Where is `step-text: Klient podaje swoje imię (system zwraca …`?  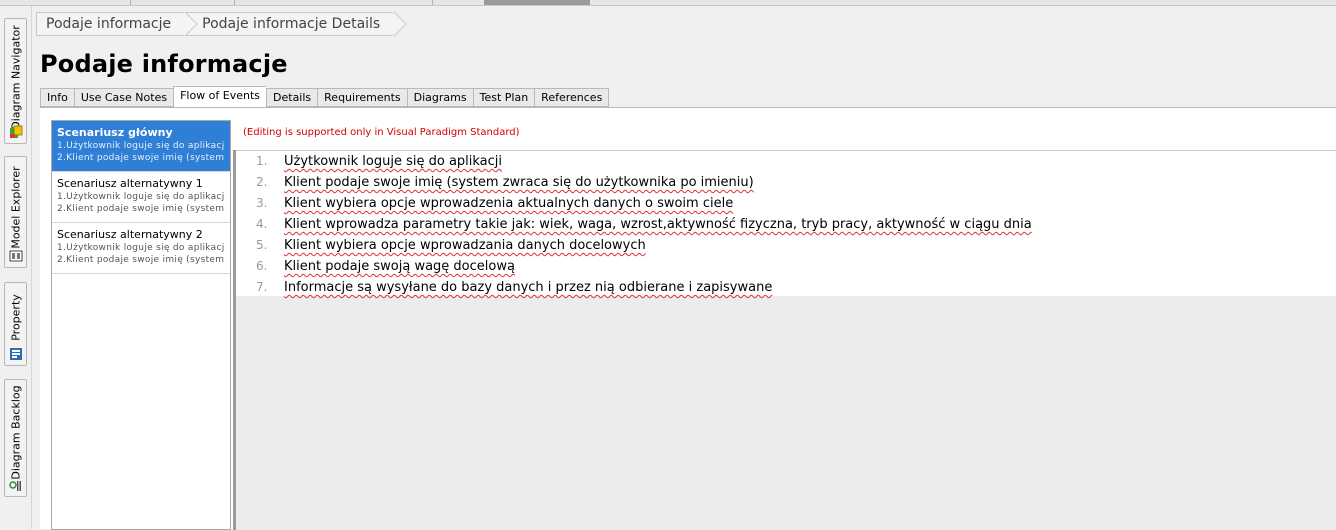
step-text: Klient podaje swoje imię (system zwraca … is located at coordinates (519, 182).